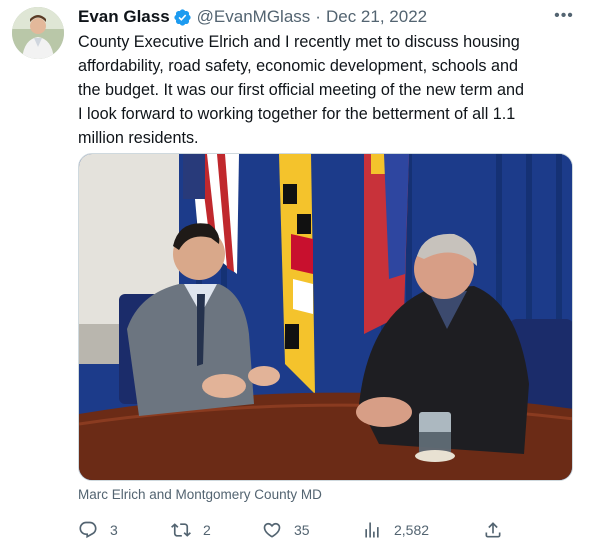  What do you see at coordinates (114, 530) in the screenshot?
I see `reply-count: 3` at bounding box center [114, 530].